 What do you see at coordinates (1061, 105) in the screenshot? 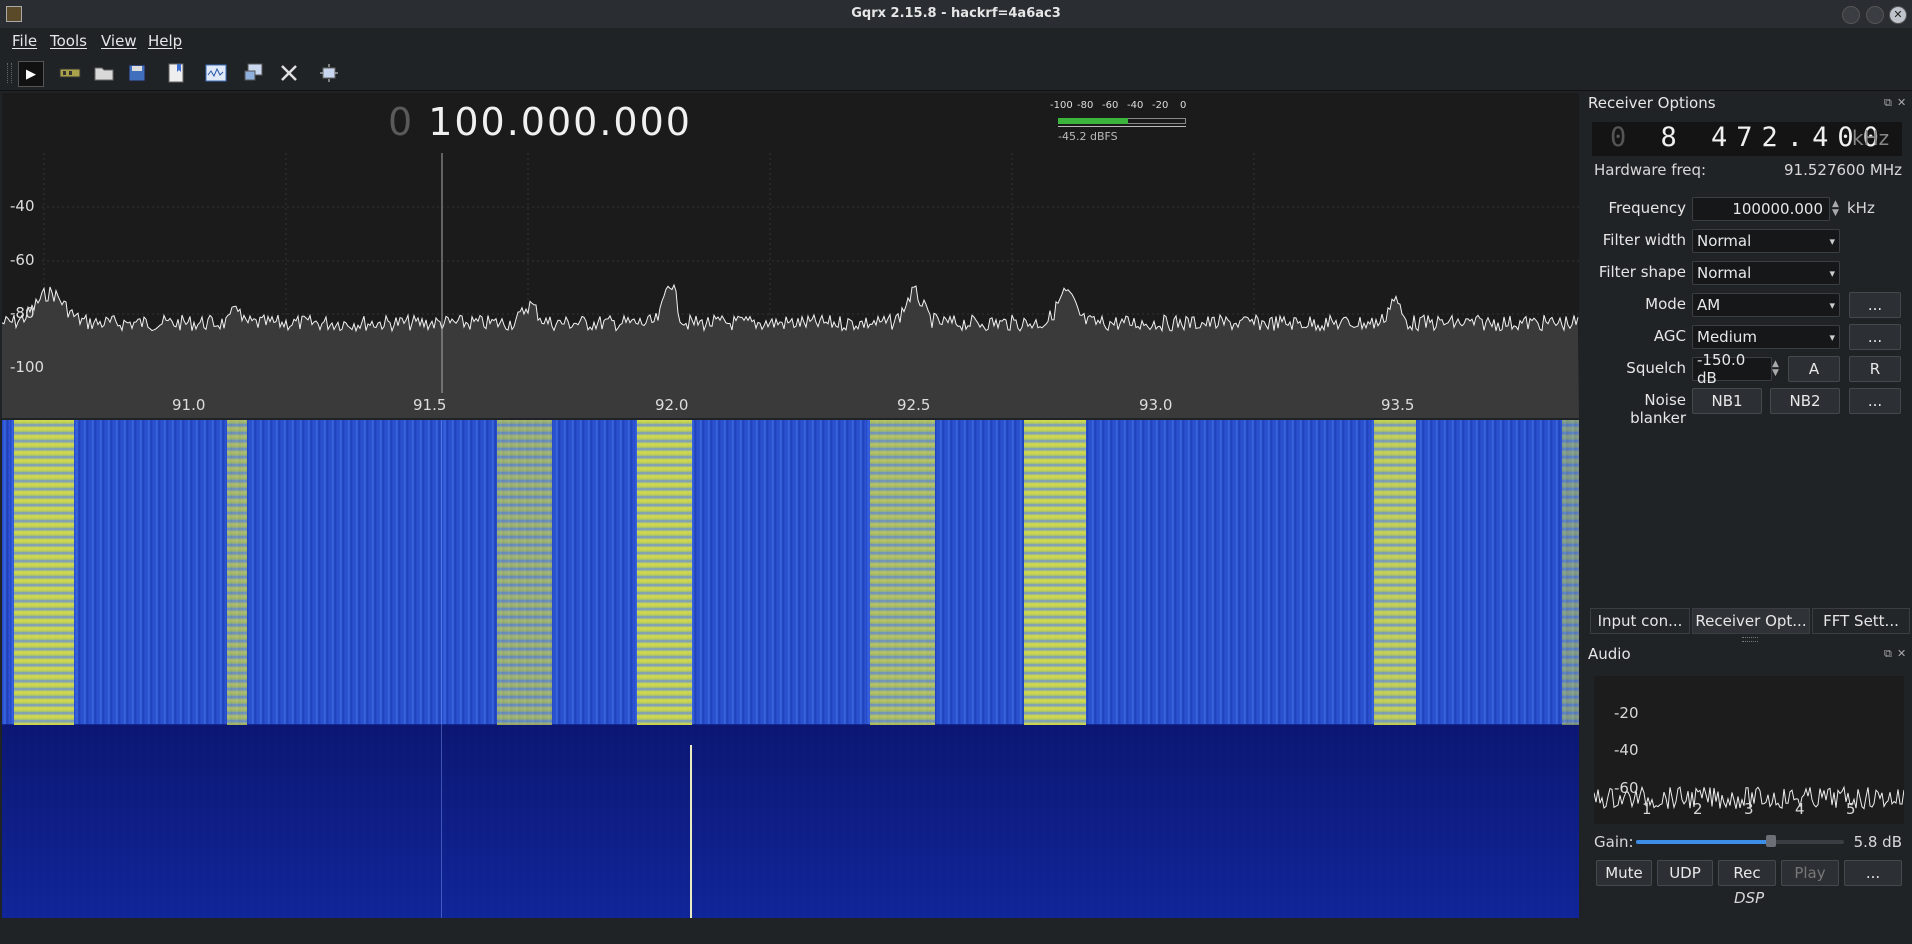
I see `meter-tick: -100` at bounding box center [1061, 105].